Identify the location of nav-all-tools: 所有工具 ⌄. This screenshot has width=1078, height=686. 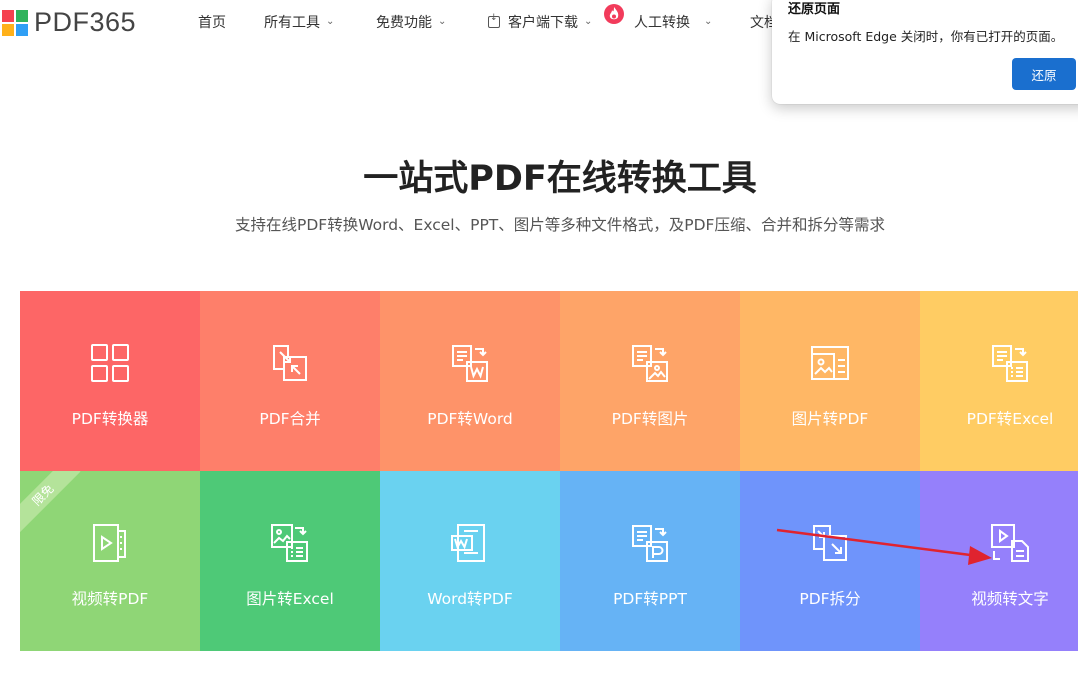
(299, 22).